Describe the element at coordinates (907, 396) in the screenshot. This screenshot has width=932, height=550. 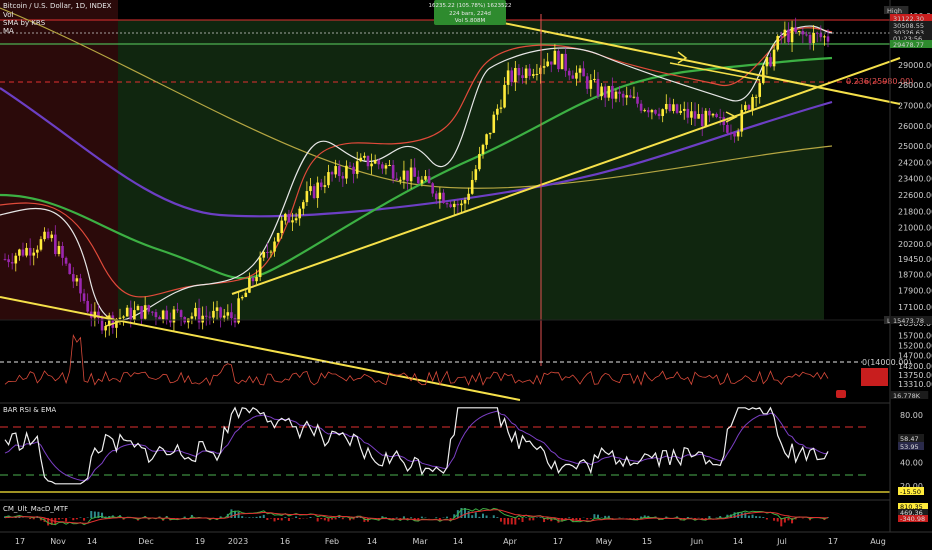
I see `price-badge-label: 16.778K` at that location.